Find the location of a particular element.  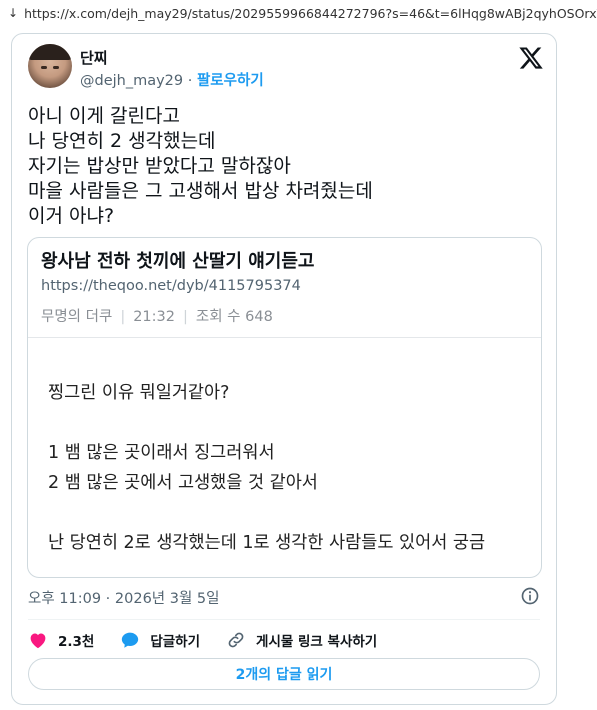

author-handle-line: @dejh_may29 · 팔로우하기 is located at coordinates (172, 79).